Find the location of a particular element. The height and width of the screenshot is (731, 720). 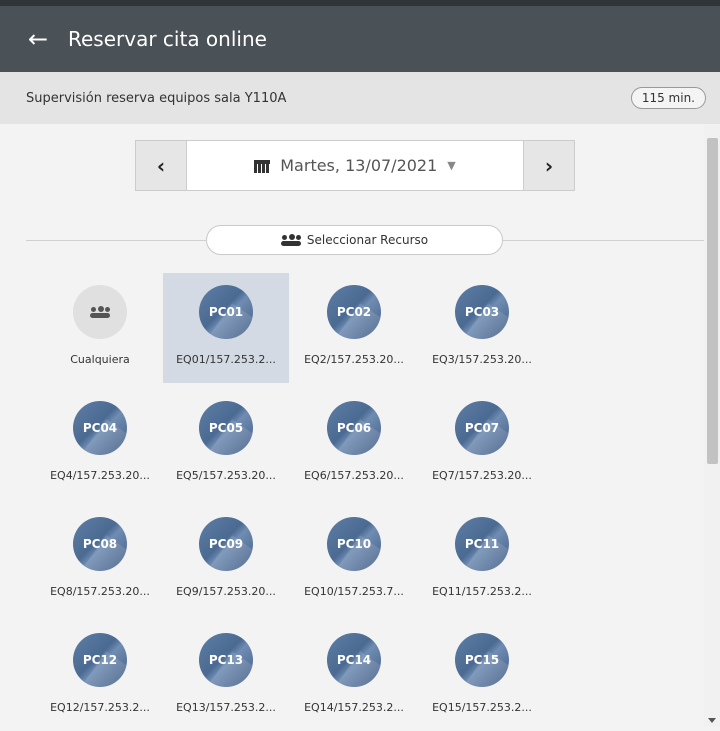

resource-code: PC08 is located at coordinates (100, 544).